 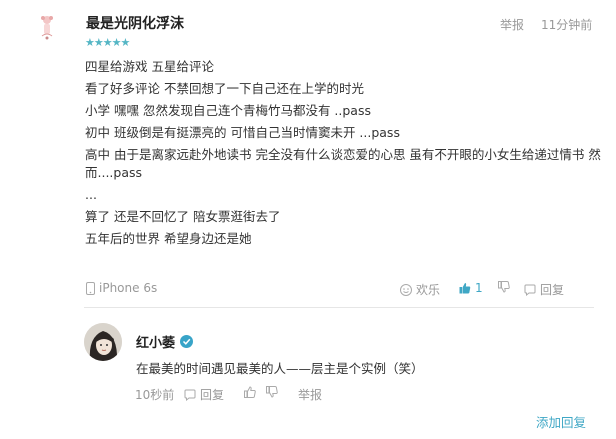 I want to click on phone-icon, so click(x=90, y=288).